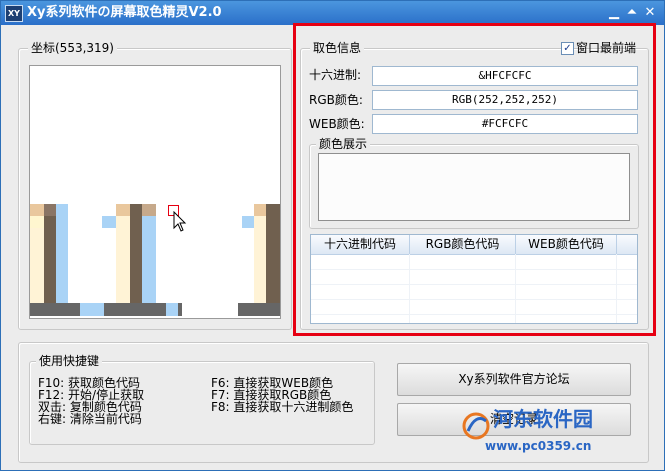 The width and height of the screenshot is (665, 471). Describe the element at coordinates (632, 13) in the screenshot. I see `maximize-icon: ⏶` at that location.